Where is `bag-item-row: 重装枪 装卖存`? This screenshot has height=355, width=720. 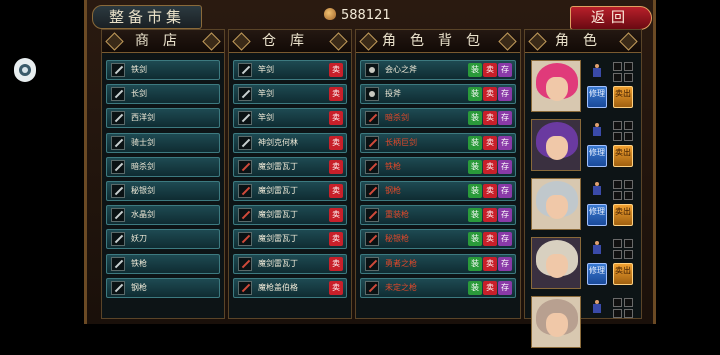 bag-item-row: 重装枪 装卖存 is located at coordinates (438, 215).